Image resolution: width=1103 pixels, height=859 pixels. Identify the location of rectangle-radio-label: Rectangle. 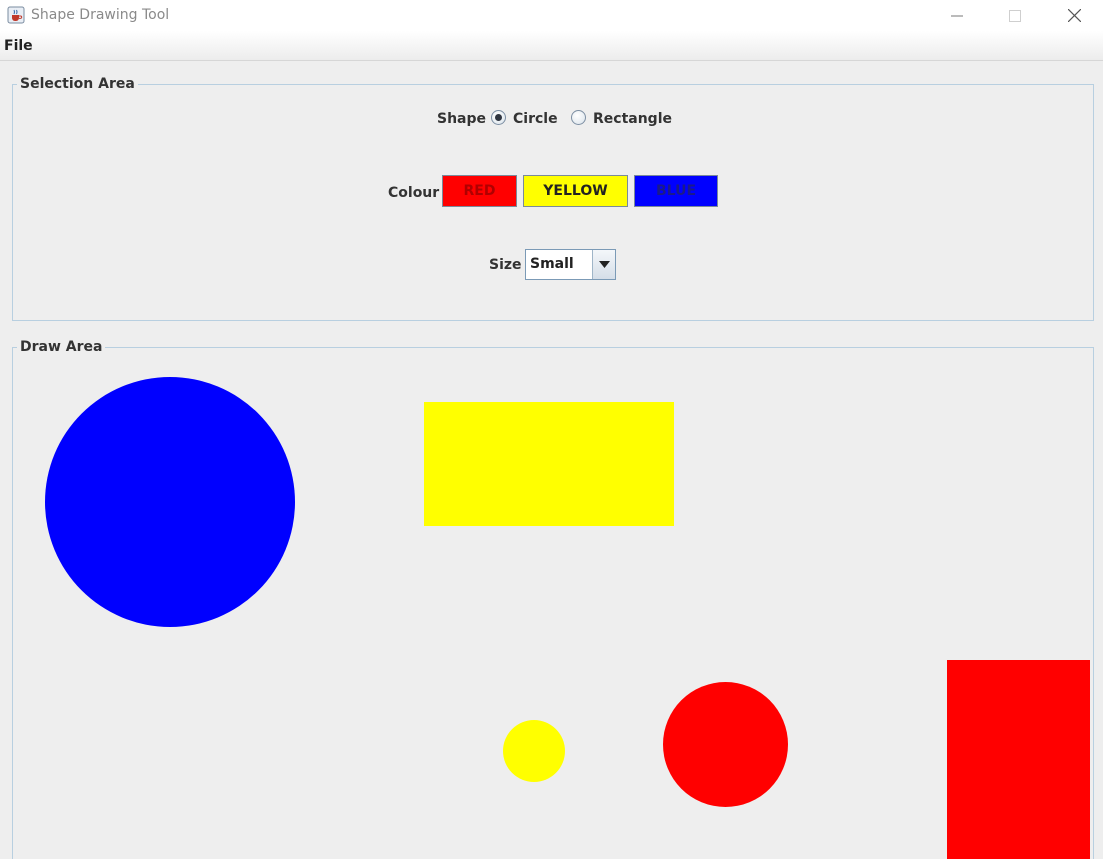
(632, 119).